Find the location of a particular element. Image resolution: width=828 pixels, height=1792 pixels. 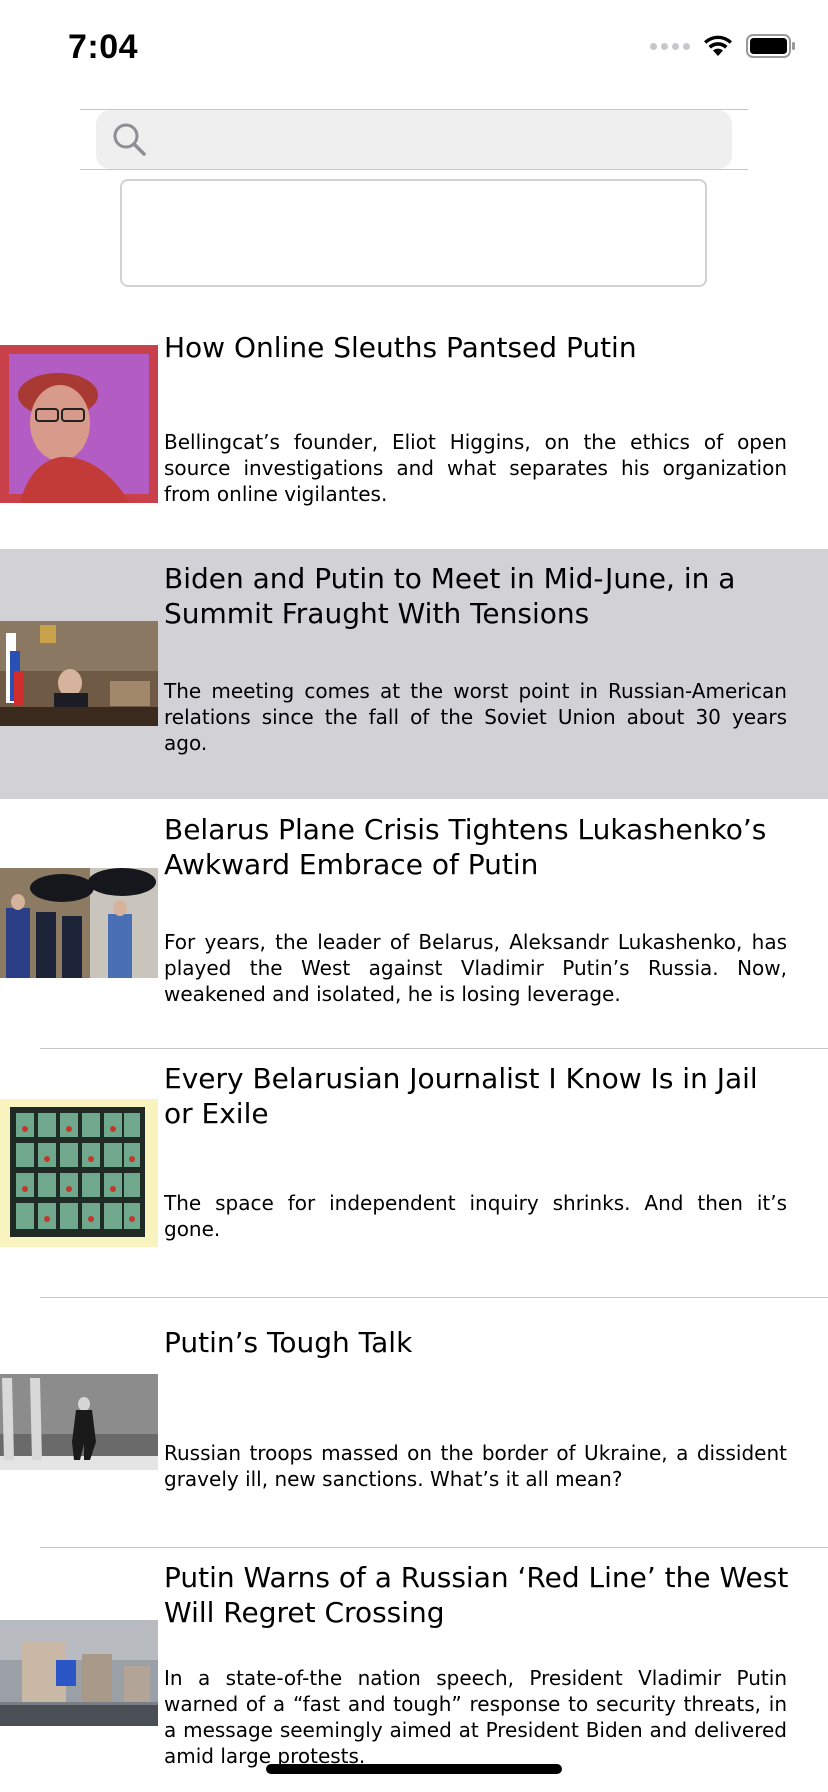

article-title: Putin’s Tough Talk is located at coordinates (288, 1342).